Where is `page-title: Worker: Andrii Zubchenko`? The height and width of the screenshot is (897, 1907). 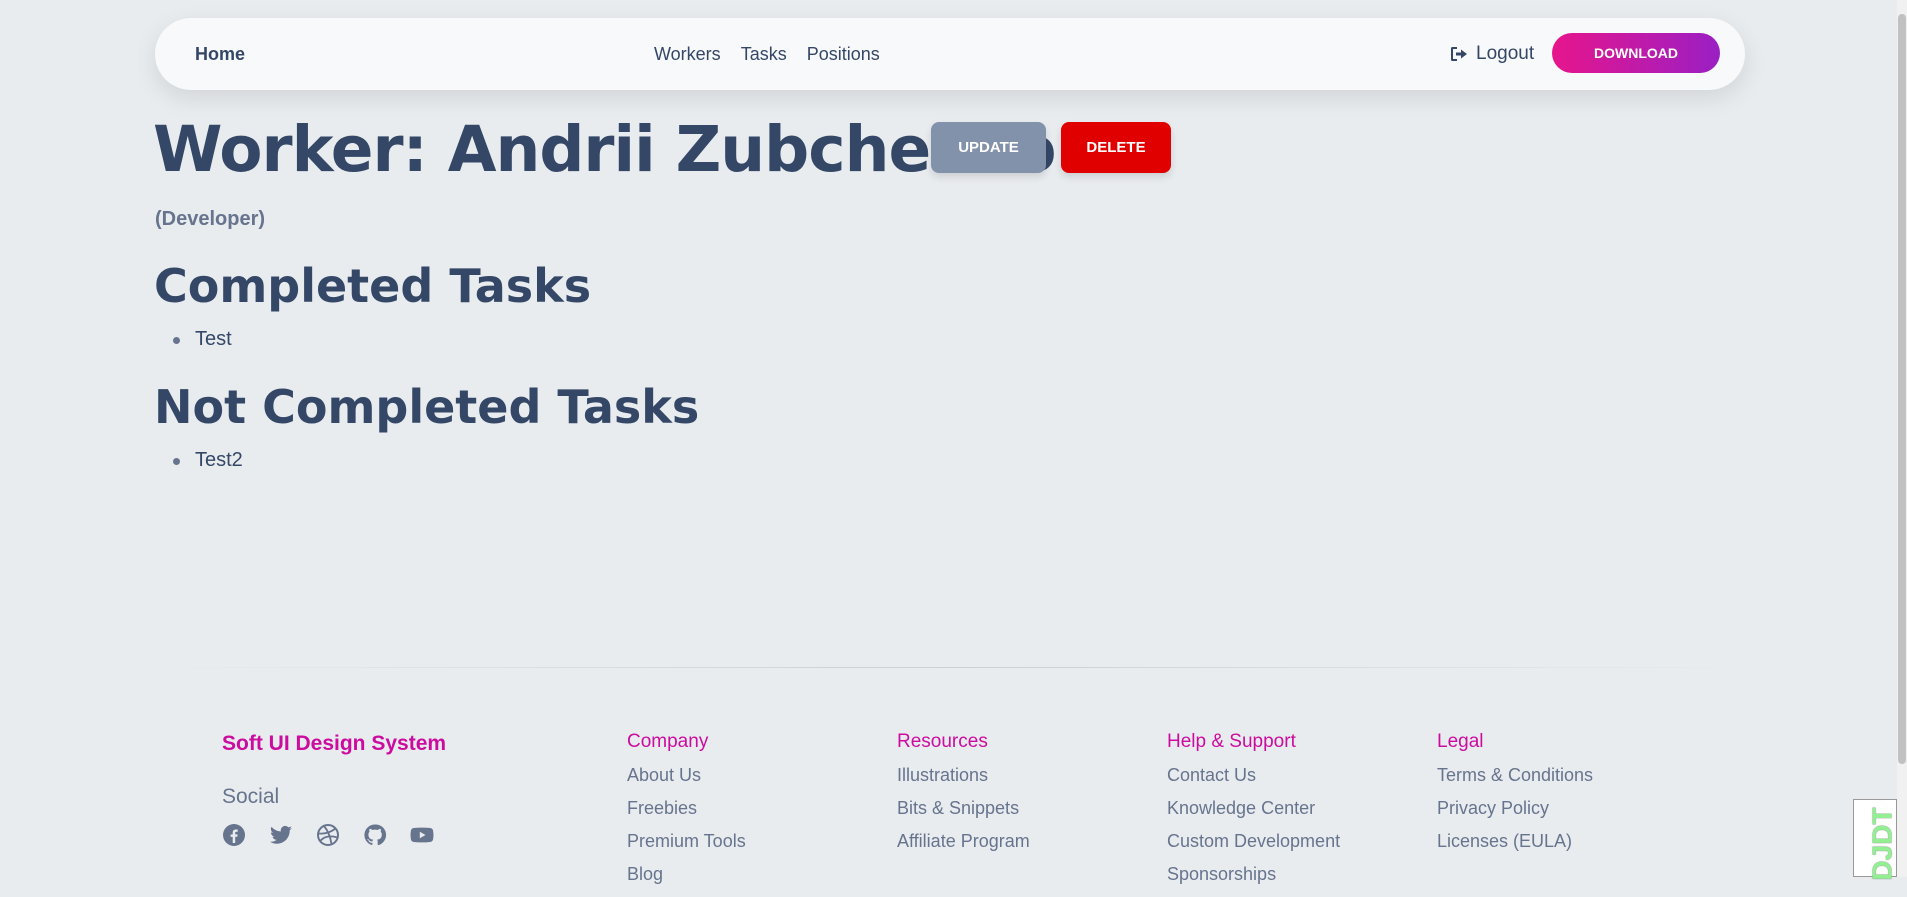 page-title: Worker: Andrii Zubchenko is located at coordinates (605, 149).